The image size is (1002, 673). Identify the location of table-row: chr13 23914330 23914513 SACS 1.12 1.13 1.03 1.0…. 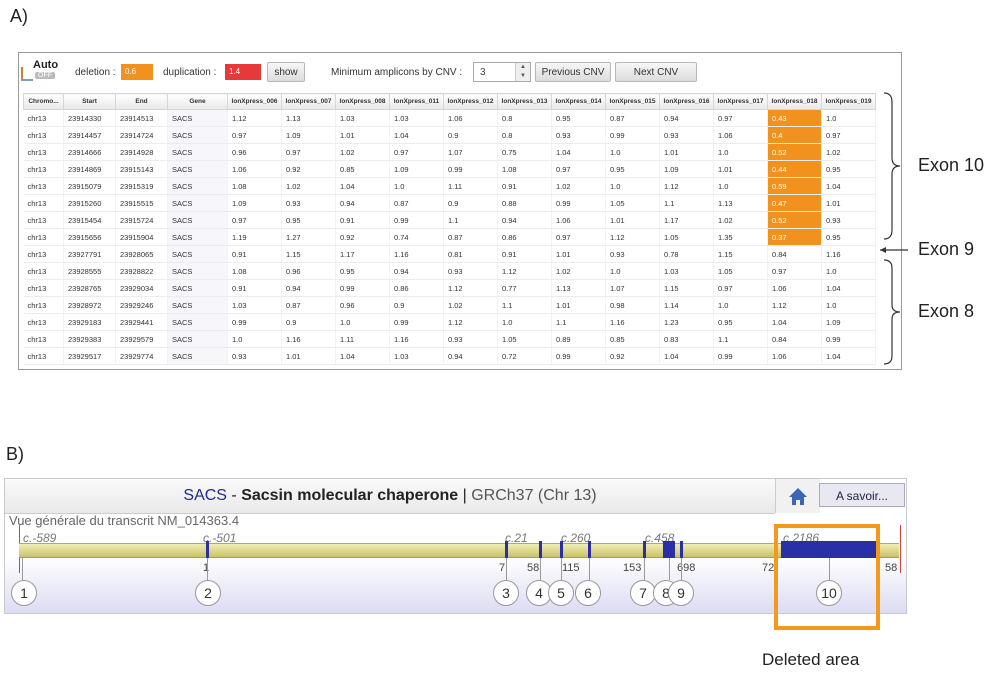
(449, 118).